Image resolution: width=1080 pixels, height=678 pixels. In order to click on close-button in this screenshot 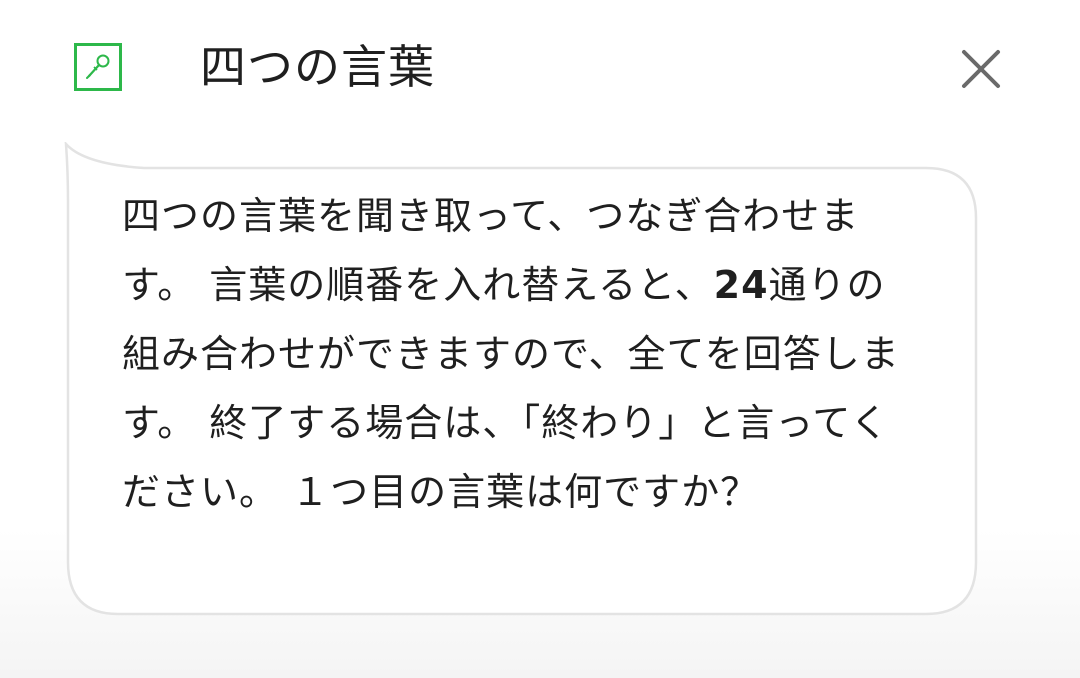, I will do `click(981, 69)`.